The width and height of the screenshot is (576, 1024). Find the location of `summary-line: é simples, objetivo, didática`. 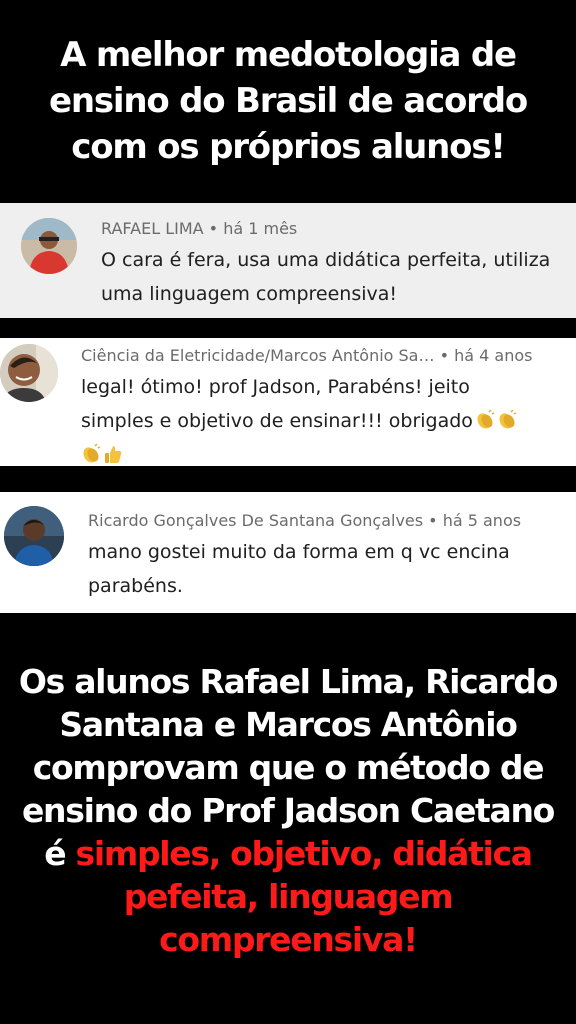

summary-line: é simples, objetivo, didática is located at coordinates (288, 853).